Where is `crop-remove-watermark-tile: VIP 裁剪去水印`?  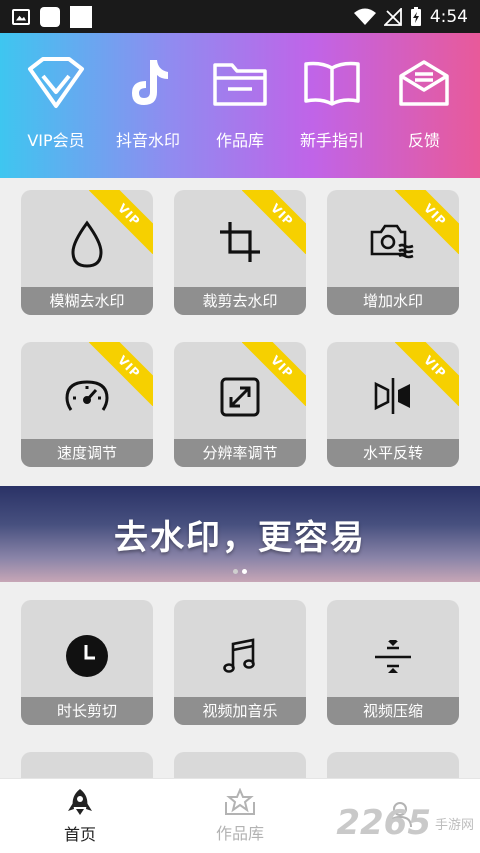
crop-remove-watermark-tile: VIP 裁剪去水印 is located at coordinates (240, 252).